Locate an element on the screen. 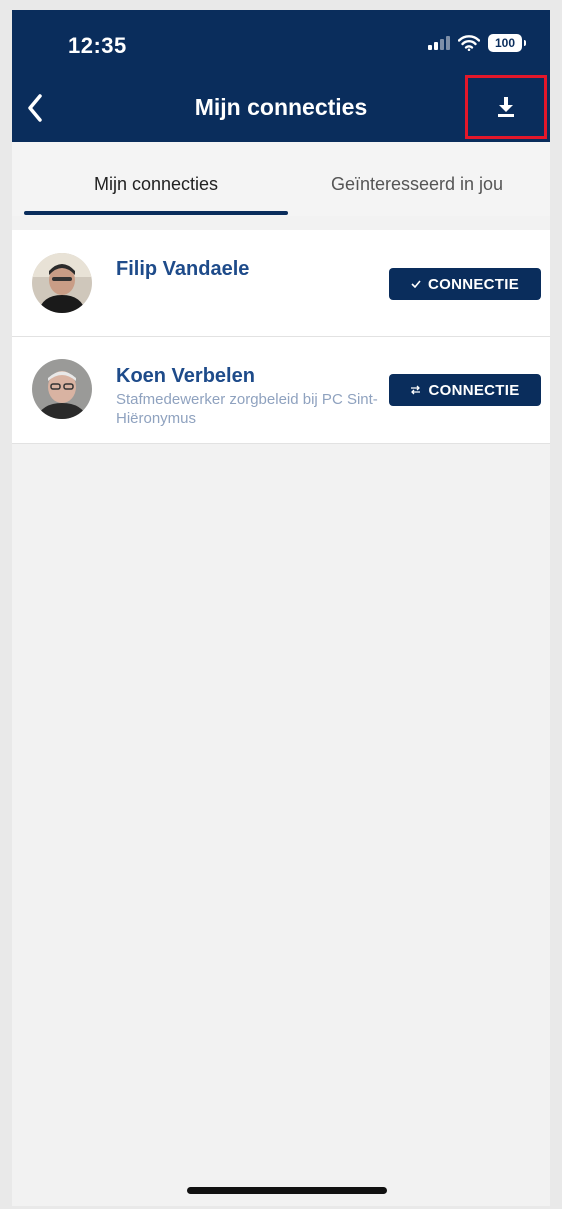 The height and width of the screenshot is (1209, 562). wifi-icon is located at coordinates (469, 43).